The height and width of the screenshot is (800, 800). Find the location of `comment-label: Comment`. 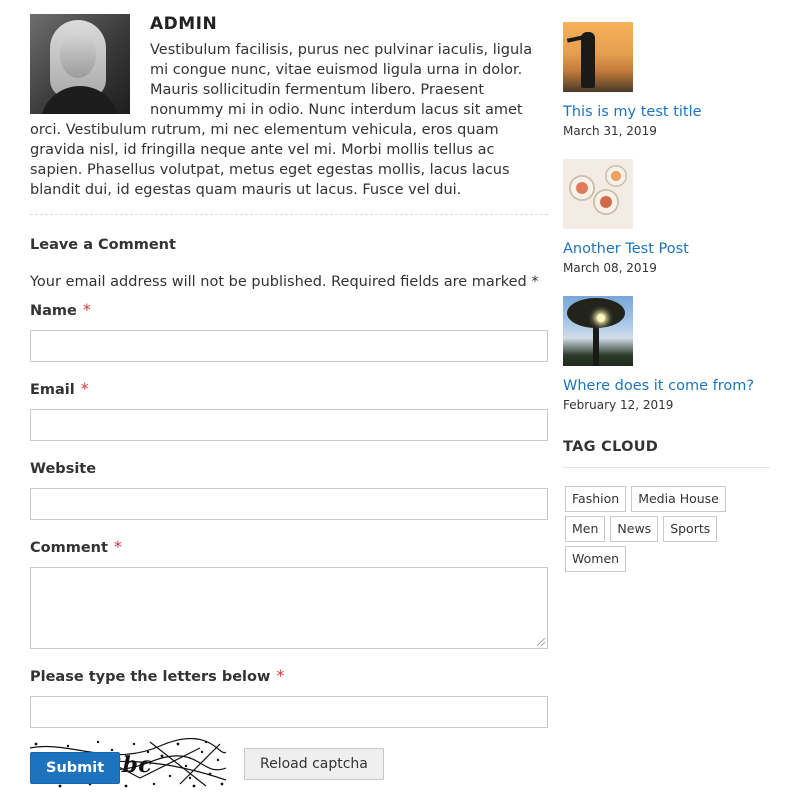

comment-label: Comment is located at coordinates (69, 548).